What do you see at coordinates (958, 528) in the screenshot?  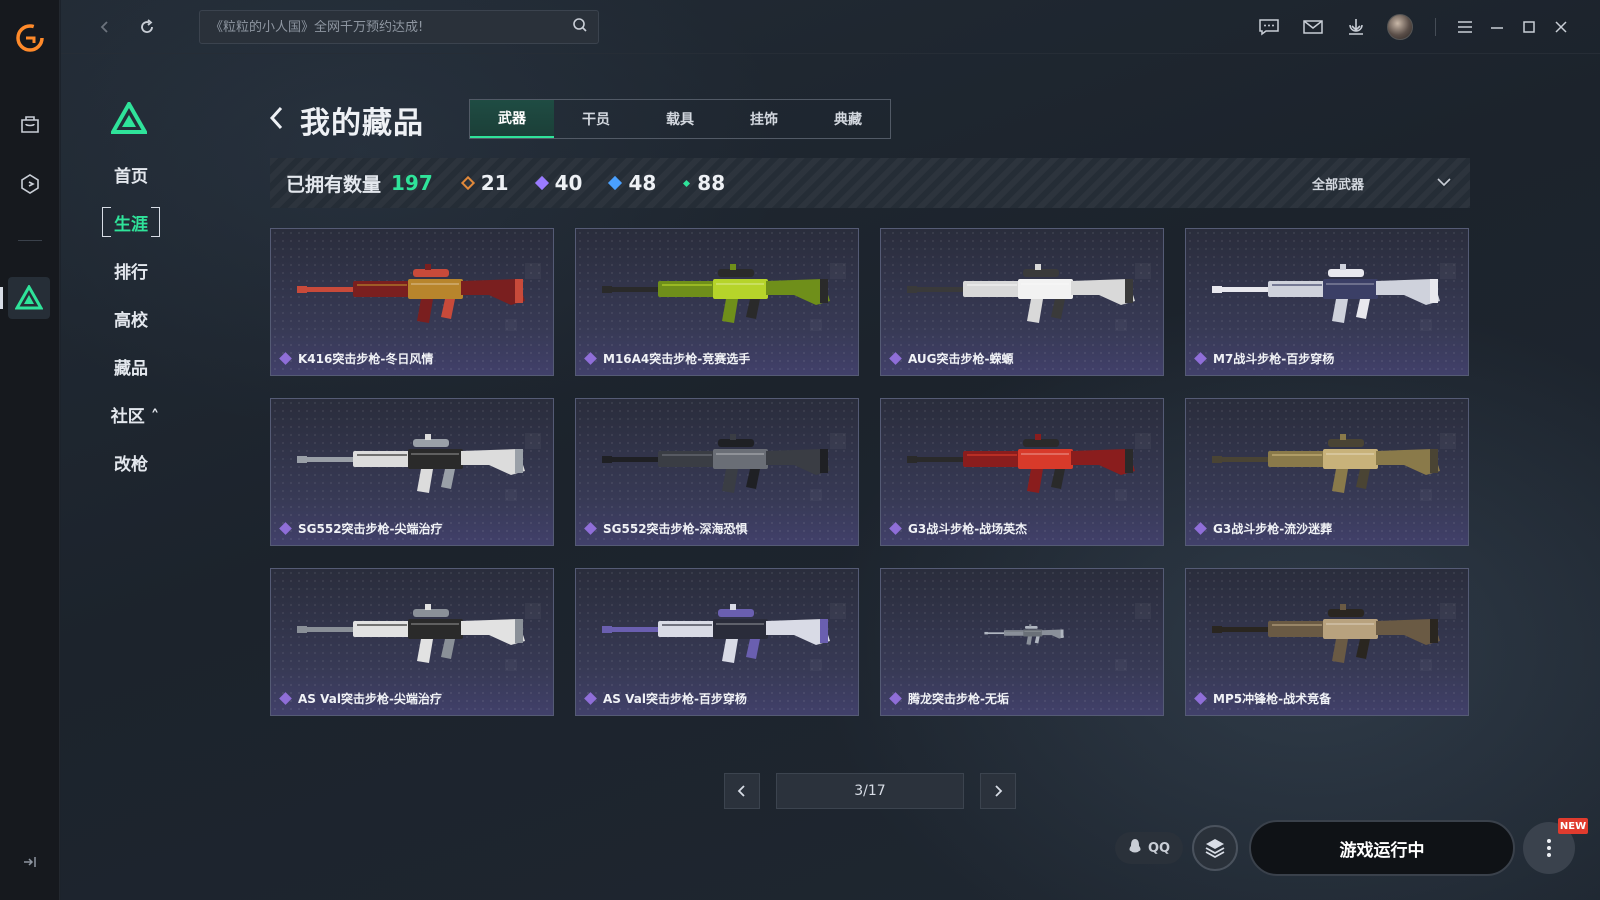 I see `item-name: G3战斗步枪-战场英杰` at bounding box center [958, 528].